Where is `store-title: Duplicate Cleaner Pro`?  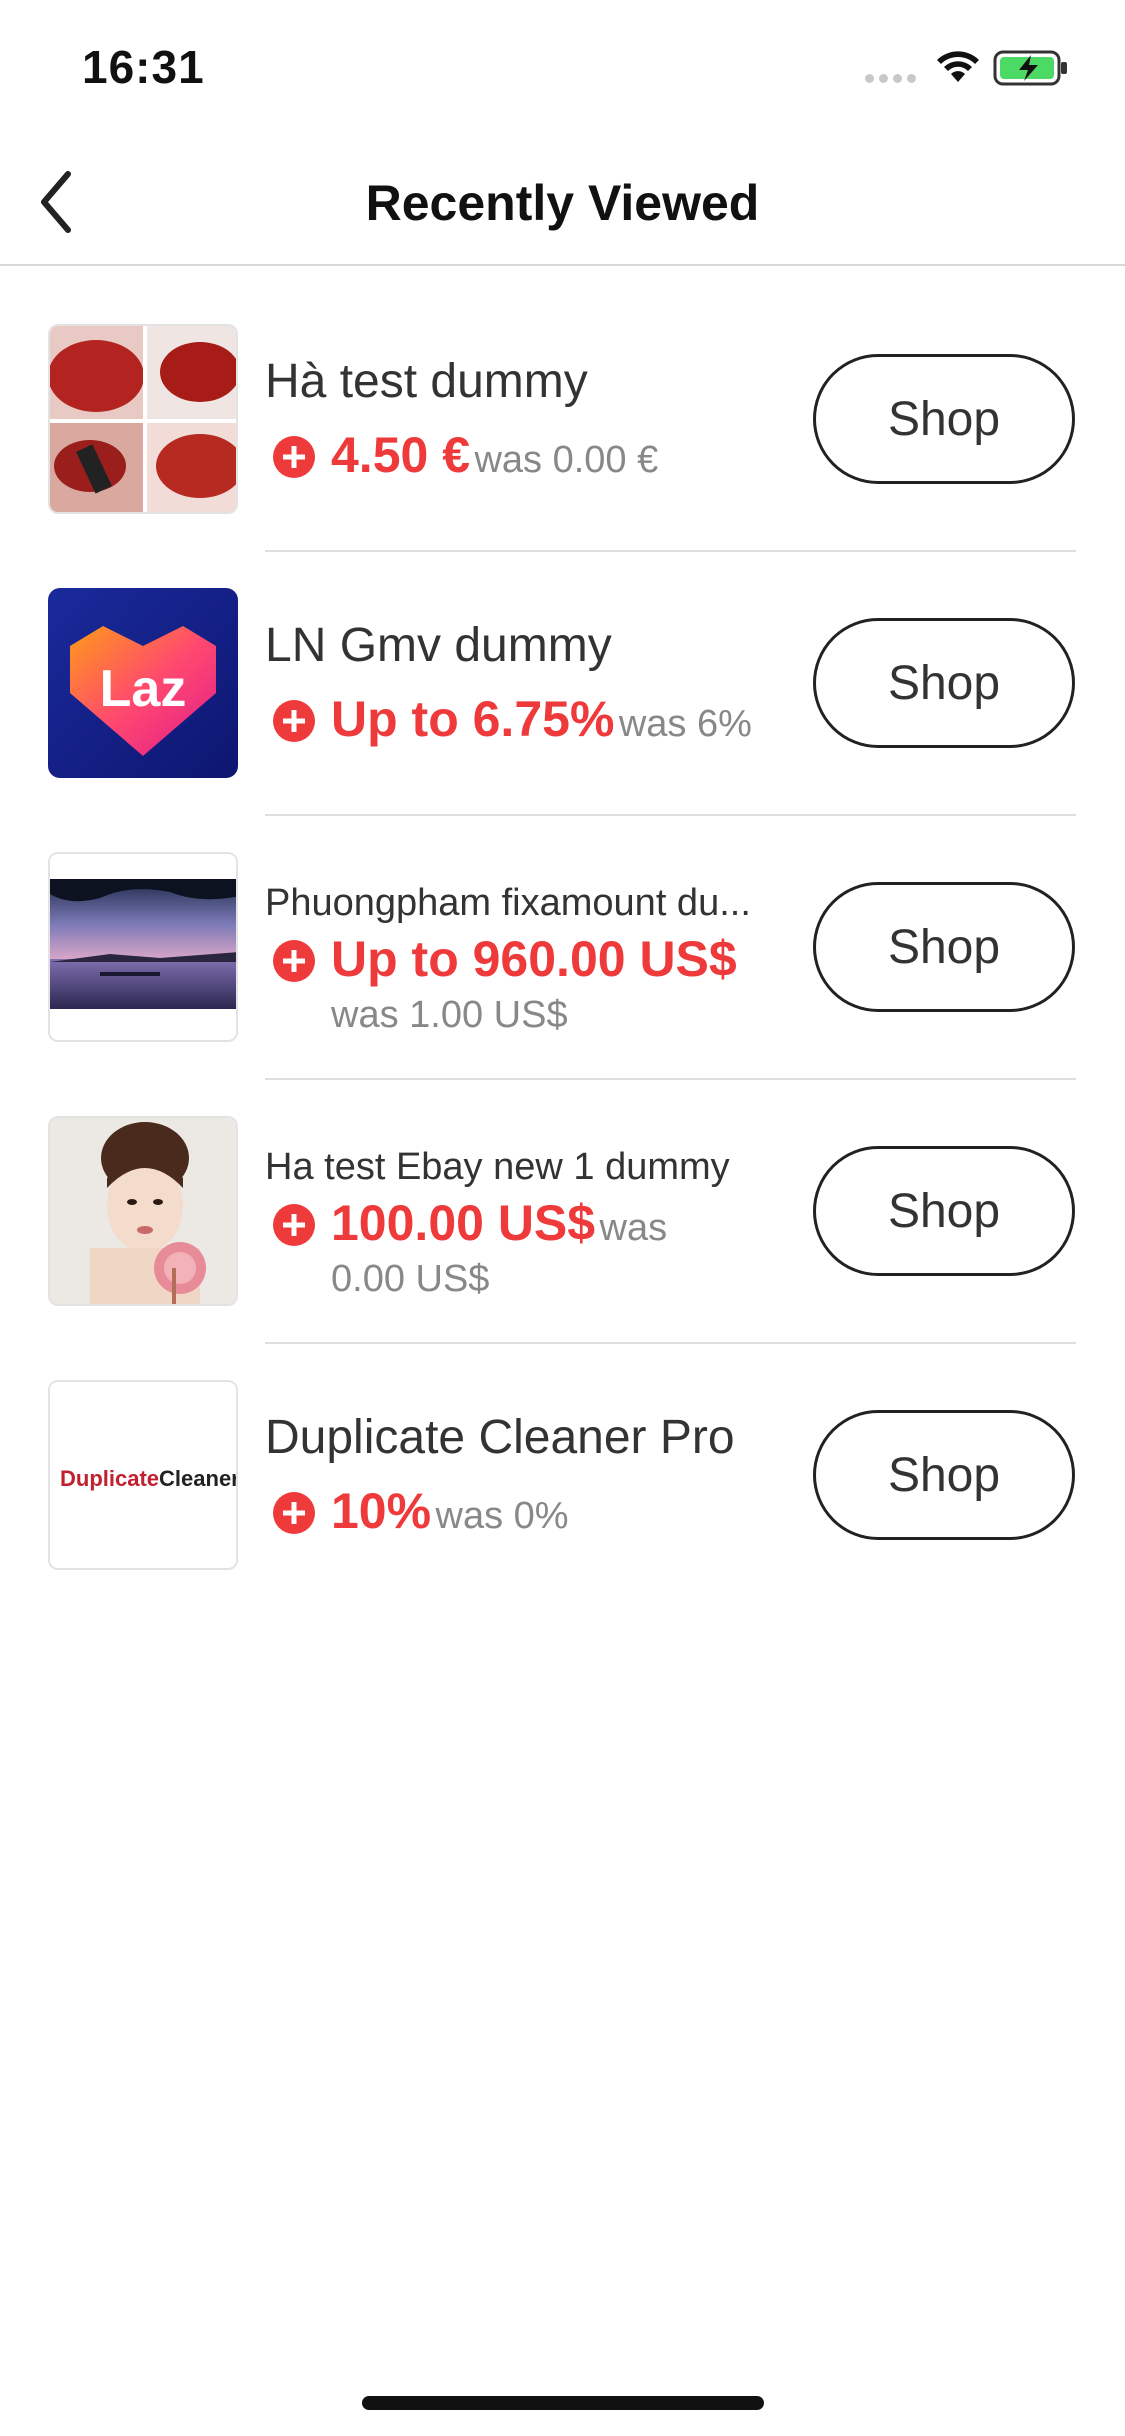 store-title: Duplicate Cleaner Pro is located at coordinates (500, 1437).